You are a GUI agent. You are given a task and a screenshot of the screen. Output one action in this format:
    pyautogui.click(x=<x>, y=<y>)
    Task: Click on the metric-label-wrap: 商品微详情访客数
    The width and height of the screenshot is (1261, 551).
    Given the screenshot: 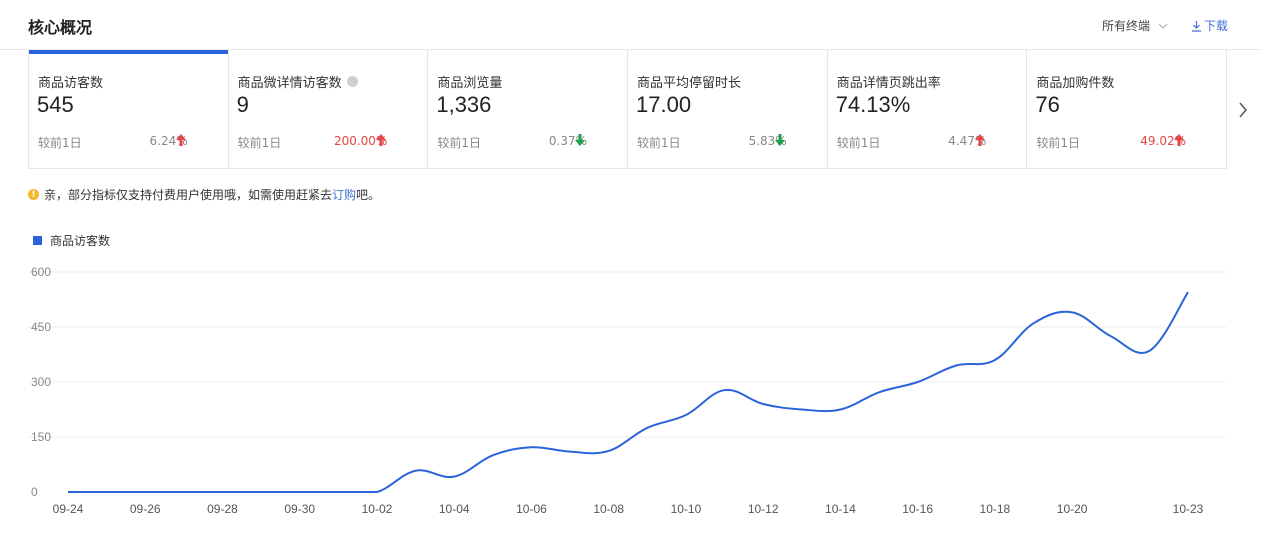 What is the action you would take?
    pyautogui.click(x=298, y=81)
    